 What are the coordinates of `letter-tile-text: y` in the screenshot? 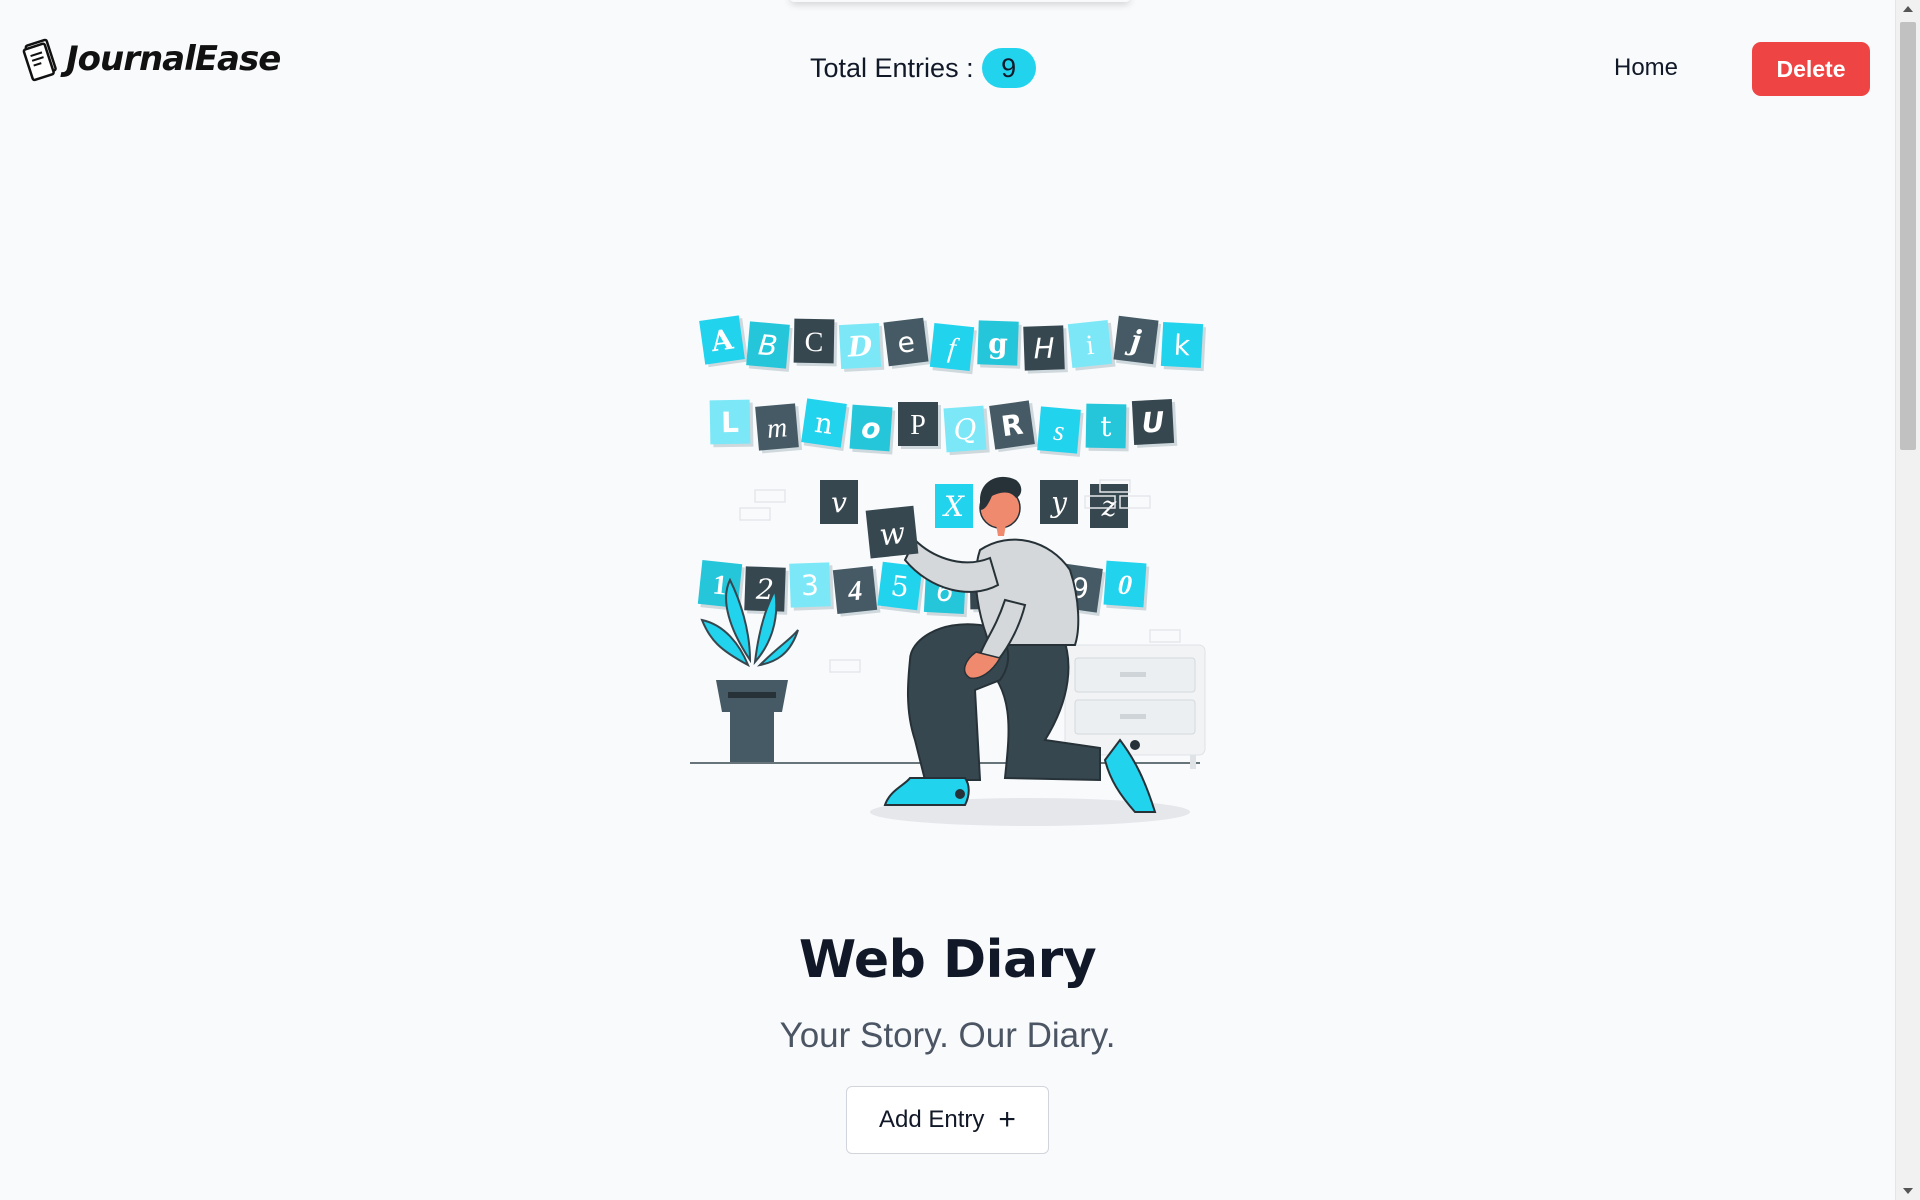 It's located at (1058, 502).